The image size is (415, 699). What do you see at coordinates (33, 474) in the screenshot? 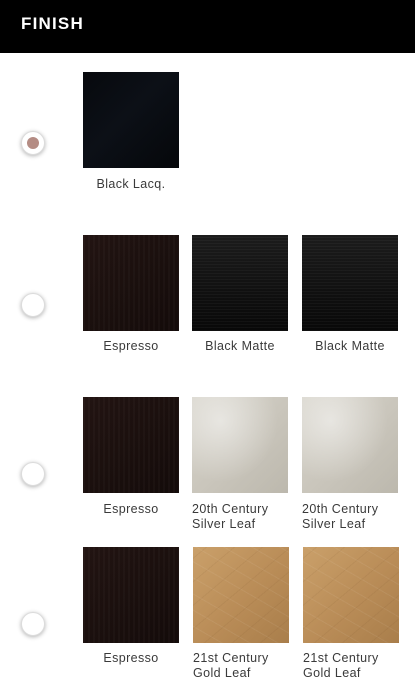
I see `finish-option-3-radio` at bounding box center [33, 474].